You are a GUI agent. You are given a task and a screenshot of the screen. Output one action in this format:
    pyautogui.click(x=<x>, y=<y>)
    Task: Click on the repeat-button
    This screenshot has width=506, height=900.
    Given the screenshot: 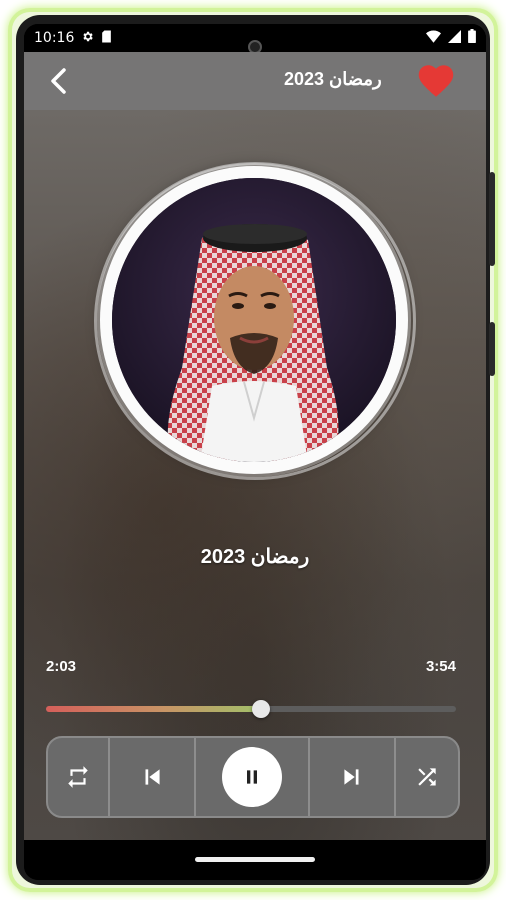 What is the action you would take?
    pyautogui.click(x=79, y=777)
    